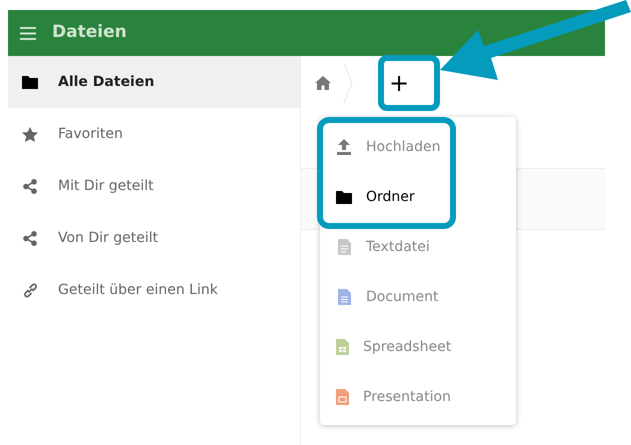 The image size is (631, 445). Describe the element at coordinates (28, 33) in the screenshot. I see `menu-icon` at that location.